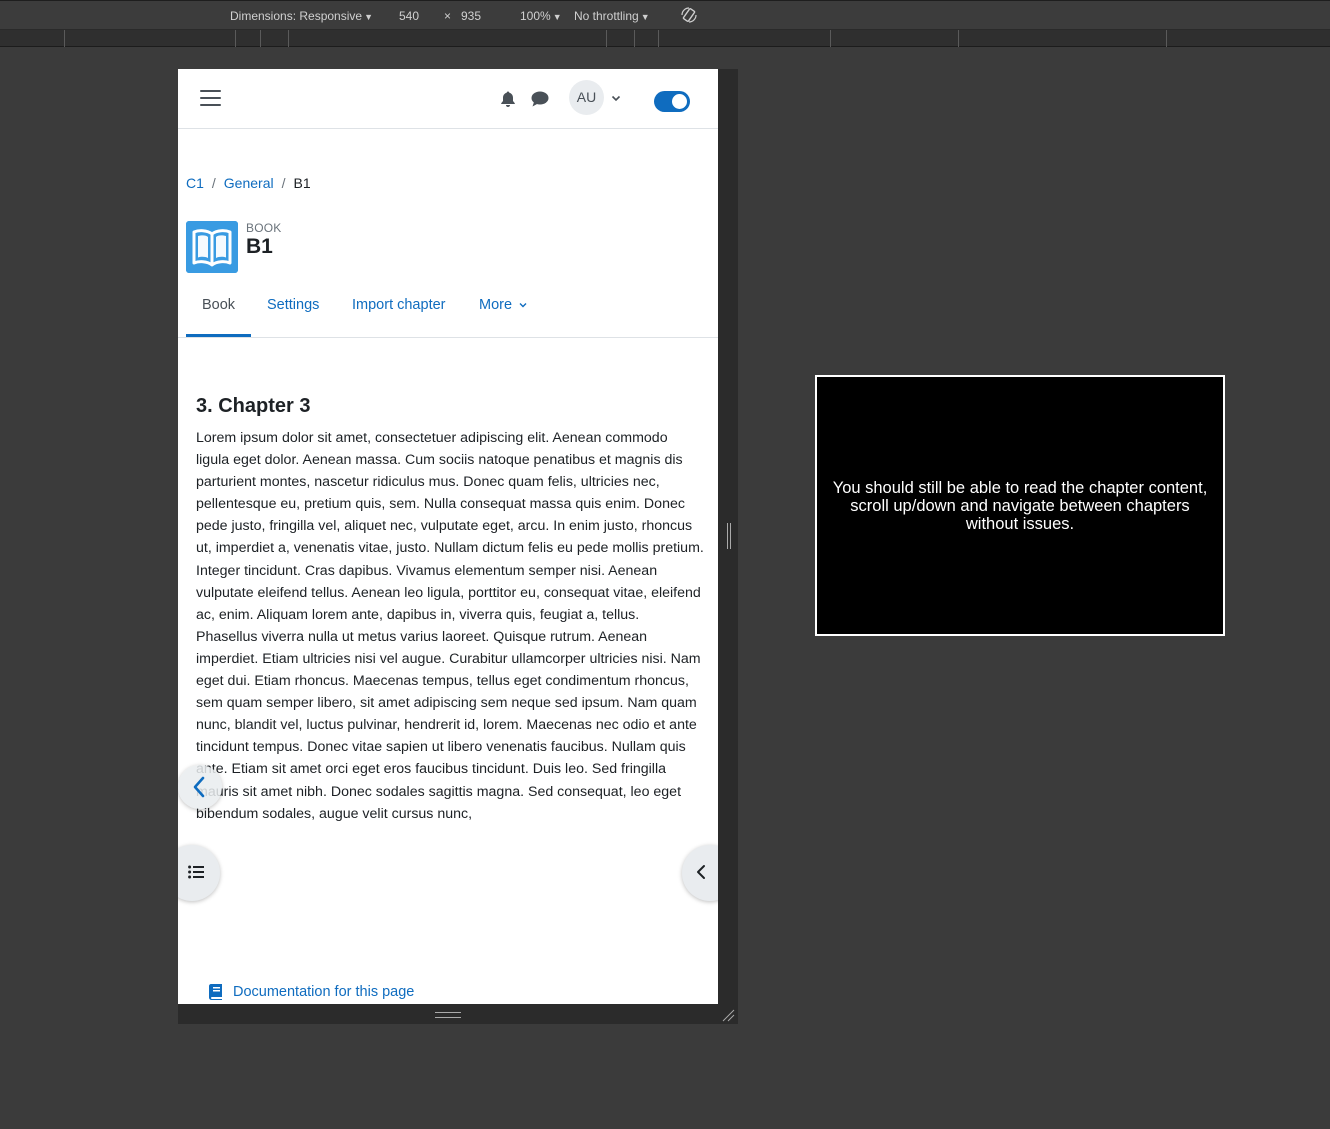 The image size is (1330, 1129). What do you see at coordinates (324, 992) in the screenshot?
I see `documentation-link-label: Documentation for this page` at bounding box center [324, 992].